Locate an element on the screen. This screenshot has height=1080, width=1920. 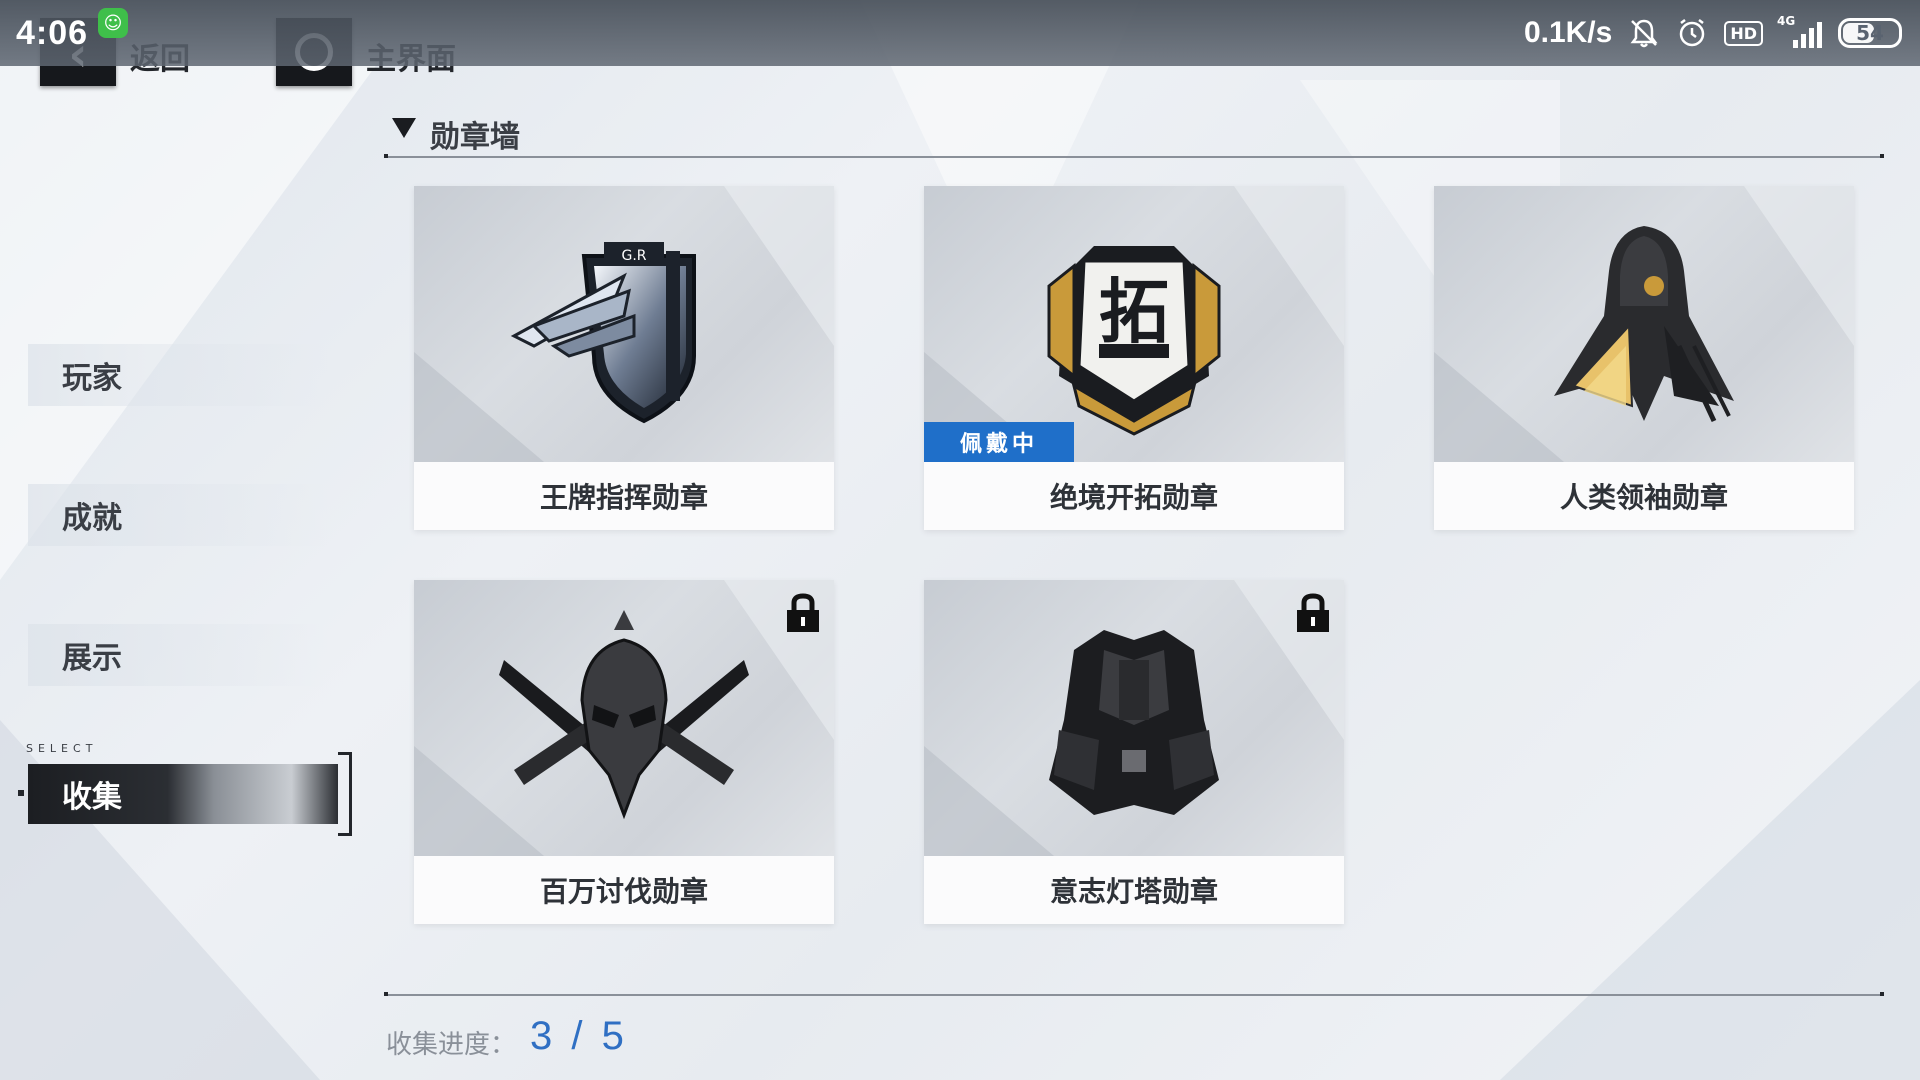
signal-strength-icon: 4G is located at coordinates (1799, 31).